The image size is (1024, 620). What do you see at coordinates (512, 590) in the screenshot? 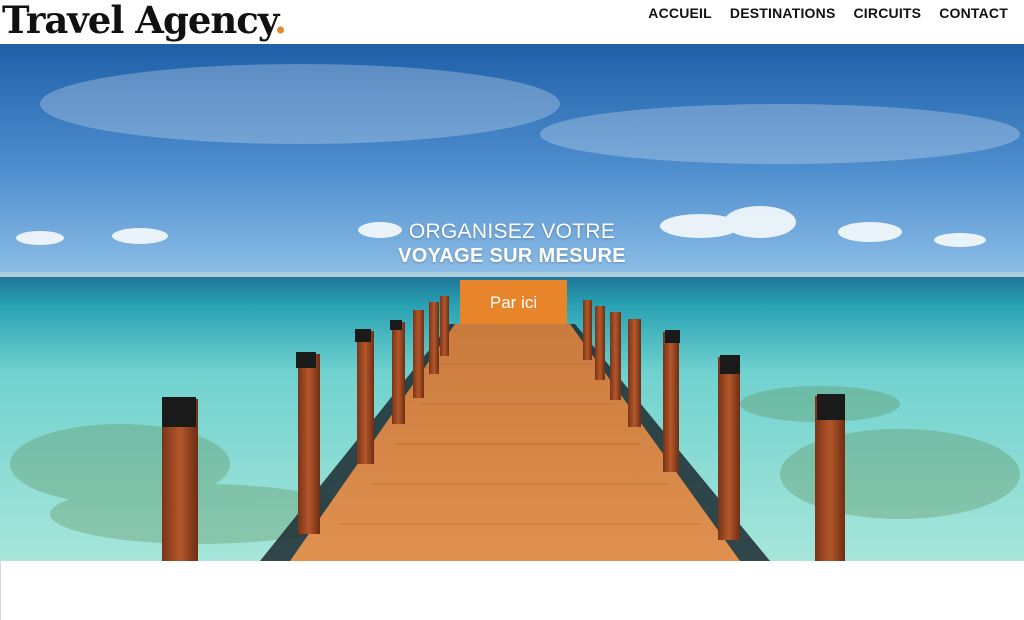
I see `page-content-area` at bounding box center [512, 590].